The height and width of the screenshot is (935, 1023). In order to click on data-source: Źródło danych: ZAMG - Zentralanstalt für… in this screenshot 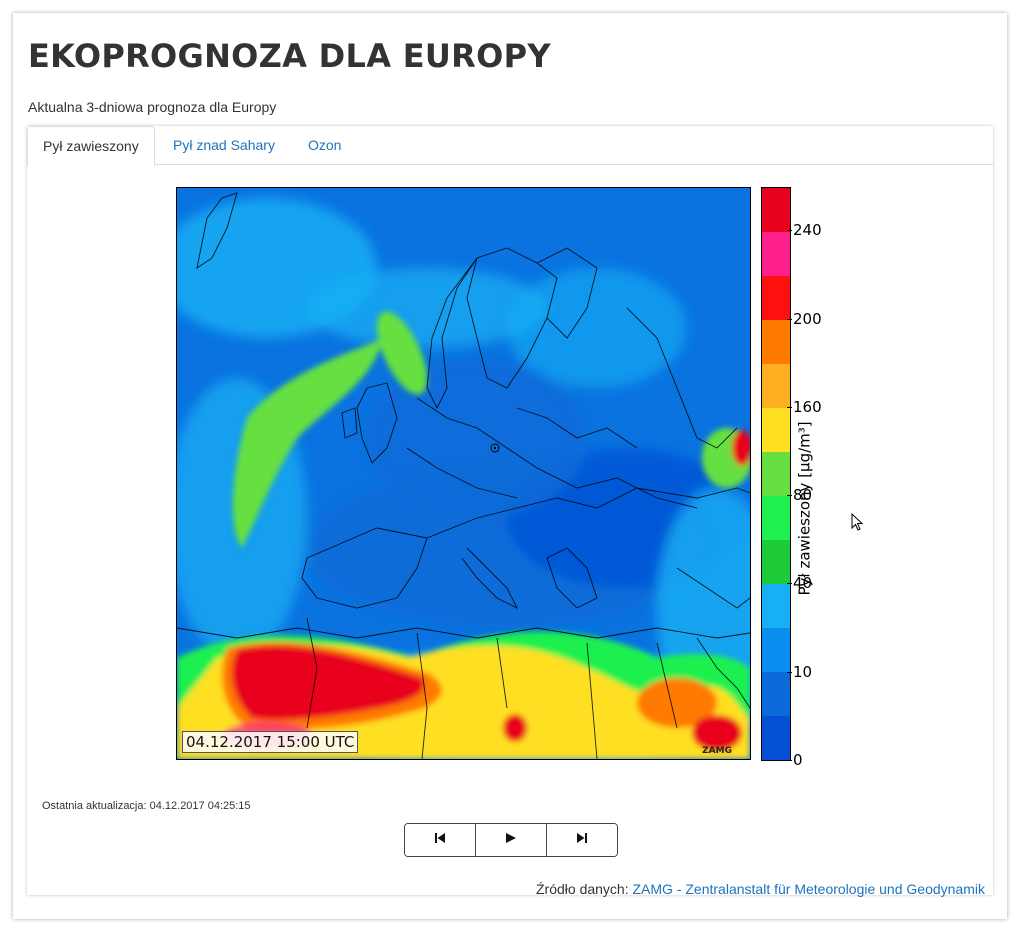, I will do `click(760, 889)`.